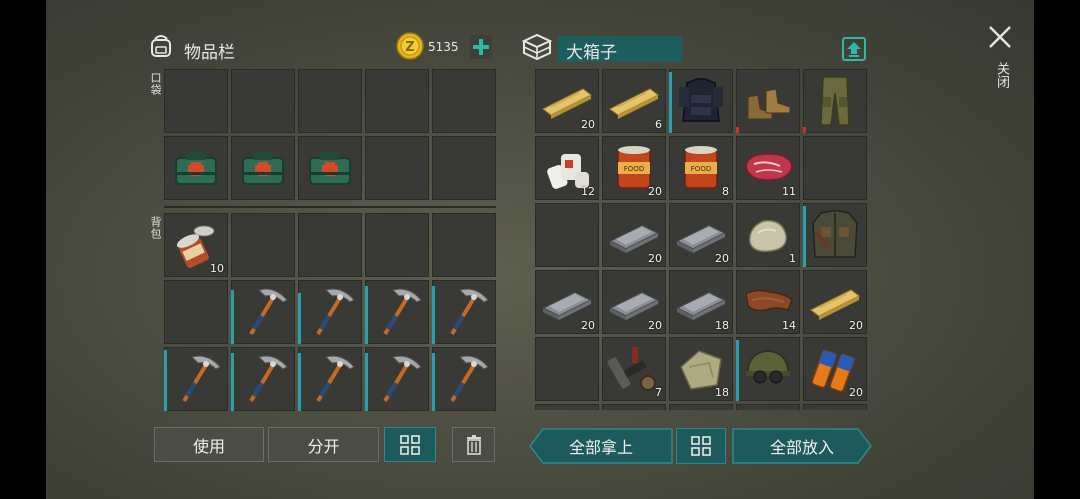 The width and height of the screenshot is (1080, 499). I want to click on coin-count: 5135, so click(443, 47).